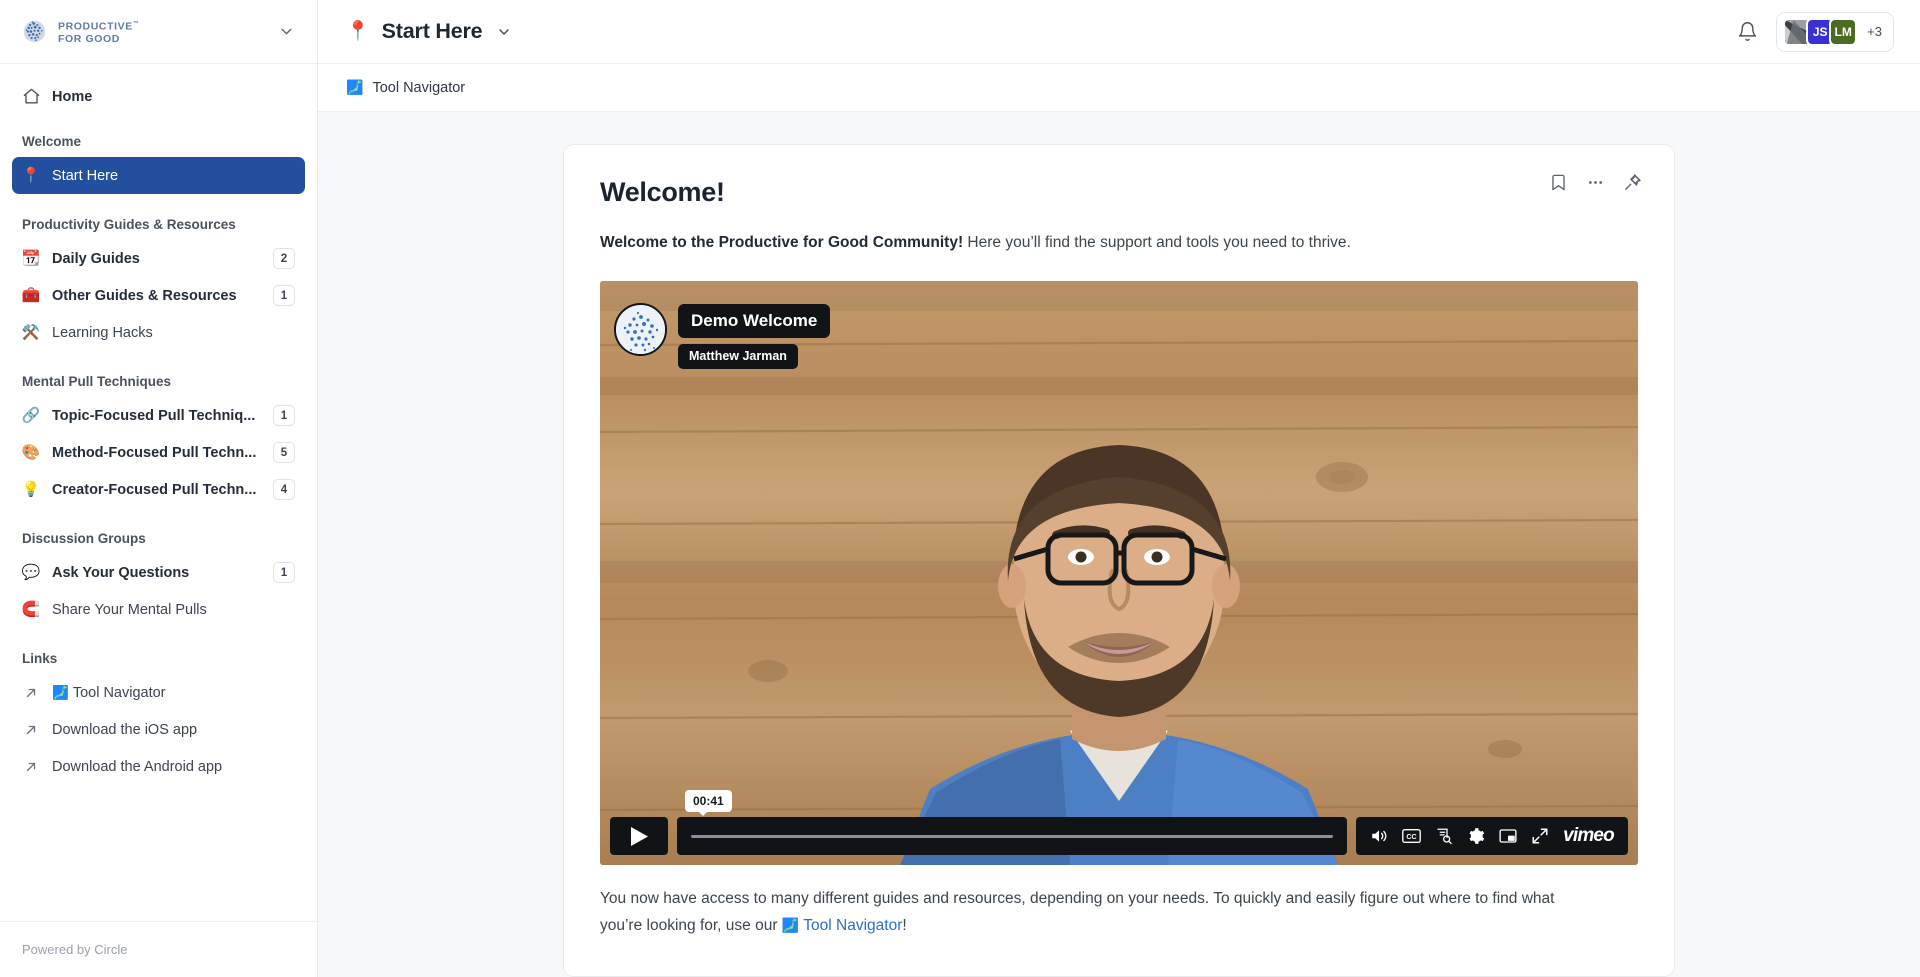 Image resolution: width=1920 pixels, height=977 pixels. Describe the element at coordinates (31, 452) in the screenshot. I see `artist-palette-icon: 🎨` at that location.